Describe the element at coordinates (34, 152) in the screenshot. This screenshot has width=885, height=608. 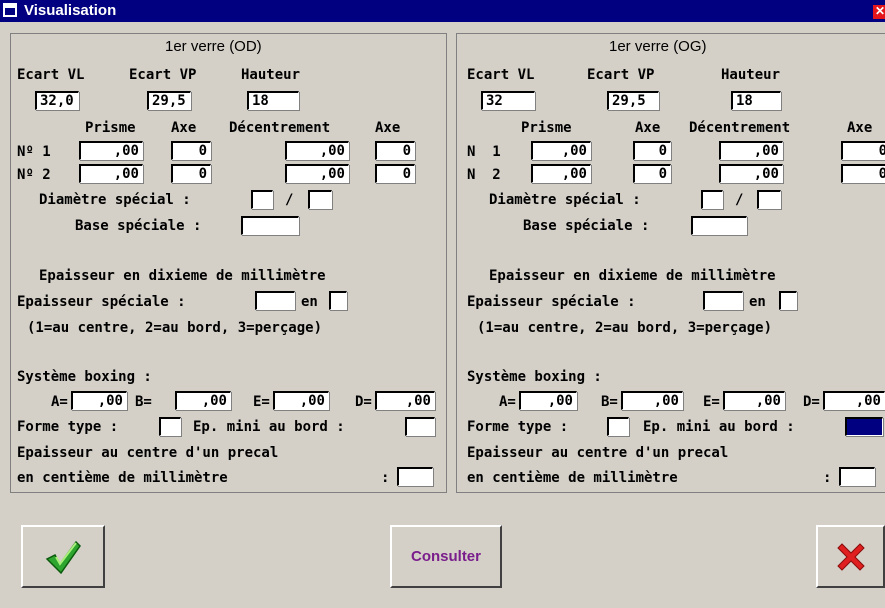
I see `row1-label: Nº 1` at that location.